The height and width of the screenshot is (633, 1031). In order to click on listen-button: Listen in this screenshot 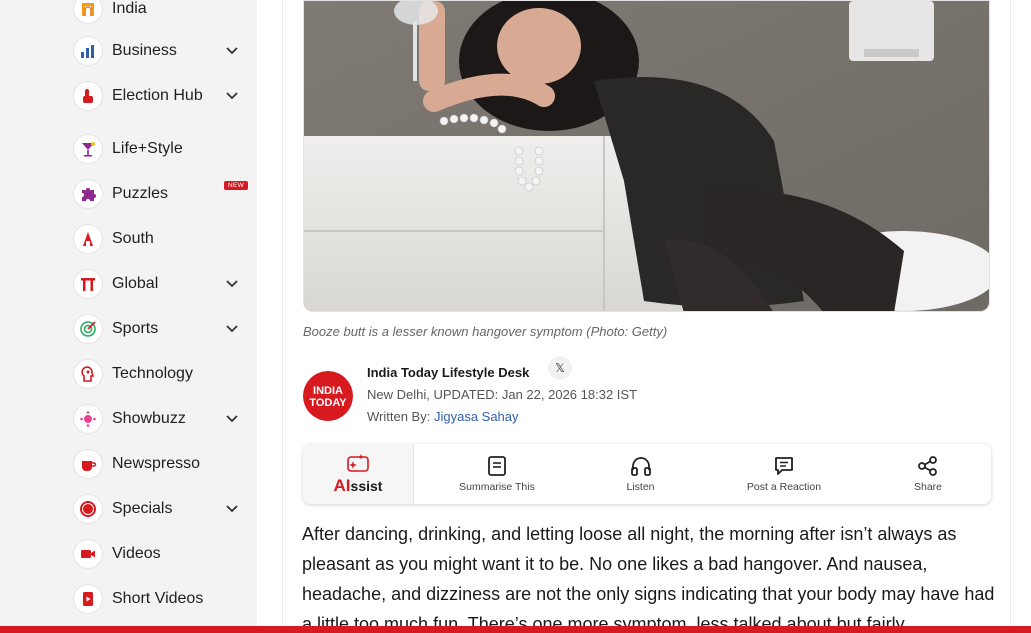, I will do `click(640, 474)`.